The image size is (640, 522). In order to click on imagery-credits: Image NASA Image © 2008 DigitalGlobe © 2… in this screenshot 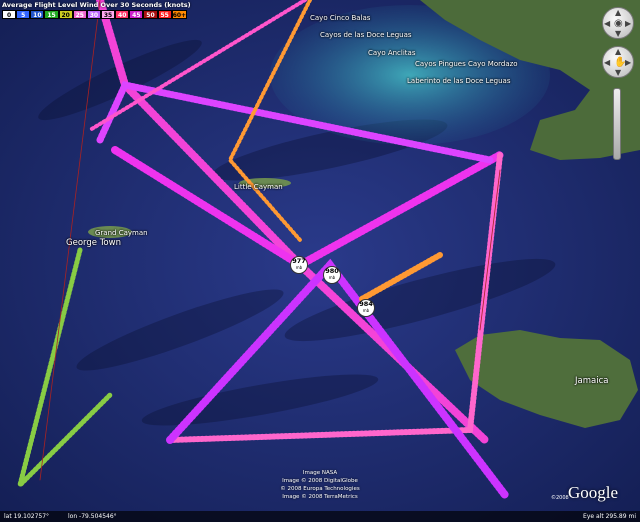, I will do `click(320, 485)`.